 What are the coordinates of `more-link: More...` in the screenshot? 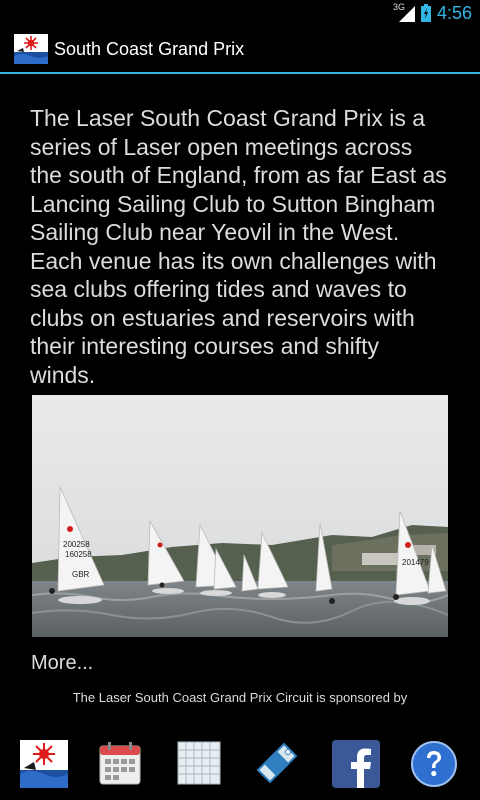 It's located at (62, 663).